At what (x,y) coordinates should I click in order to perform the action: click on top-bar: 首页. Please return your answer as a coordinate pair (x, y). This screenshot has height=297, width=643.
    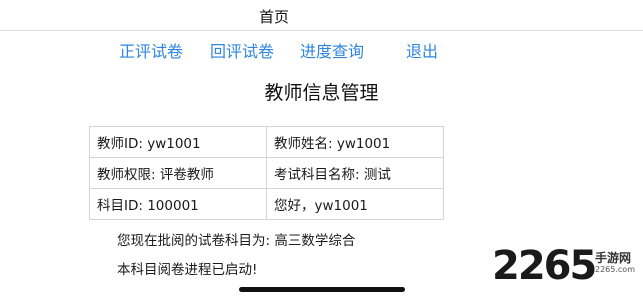
    Looking at the image, I should click on (321, 15).